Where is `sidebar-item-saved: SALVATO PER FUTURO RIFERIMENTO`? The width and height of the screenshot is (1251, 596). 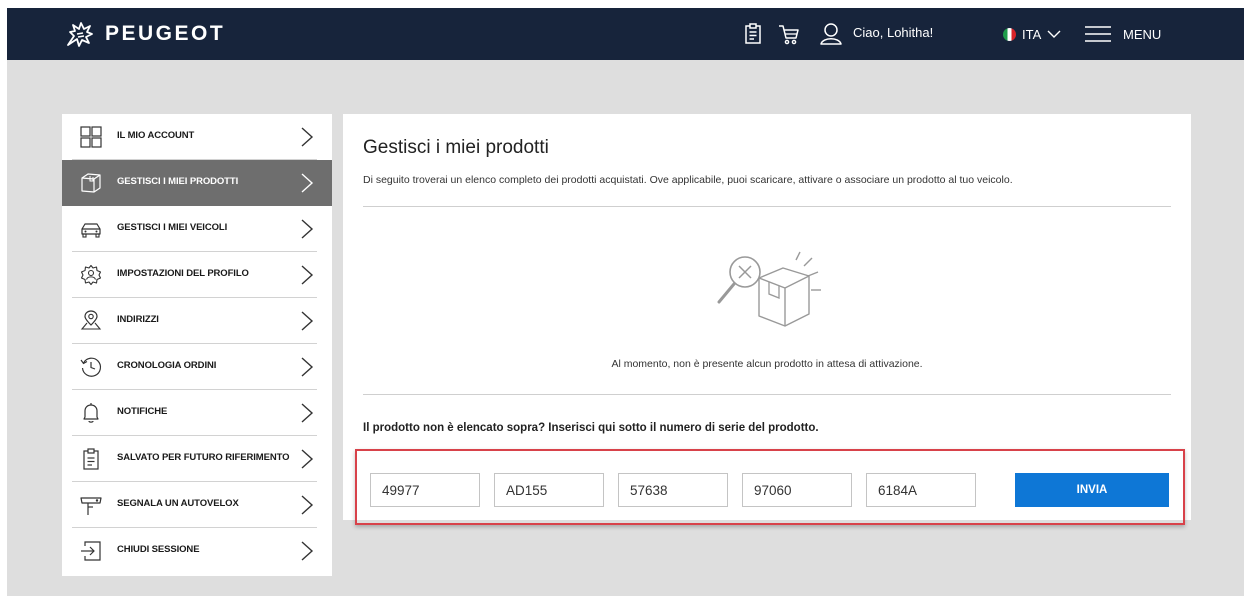 sidebar-item-saved: SALVATO PER FUTURO RIFERIMENTO is located at coordinates (197, 459).